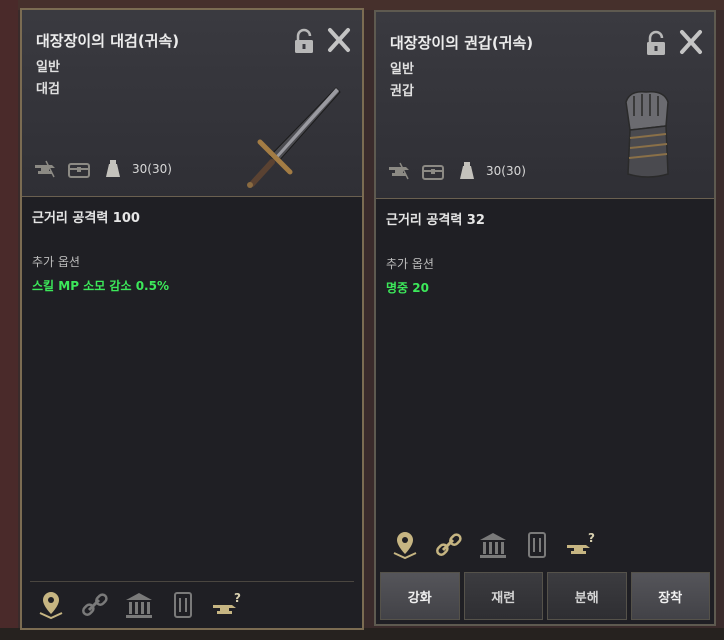 Image resolution: width=724 pixels, height=640 pixels. I want to click on item-type: 대검, so click(48, 89).